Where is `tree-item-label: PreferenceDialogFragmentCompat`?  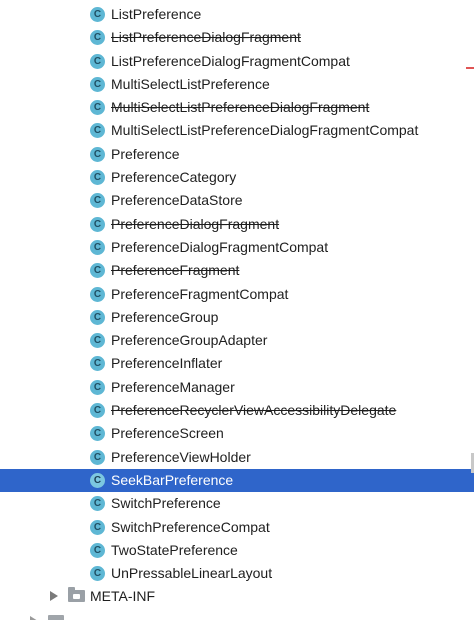
tree-item-label: PreferenceDialogFragmentCompat is located at coordinates (220, 246).